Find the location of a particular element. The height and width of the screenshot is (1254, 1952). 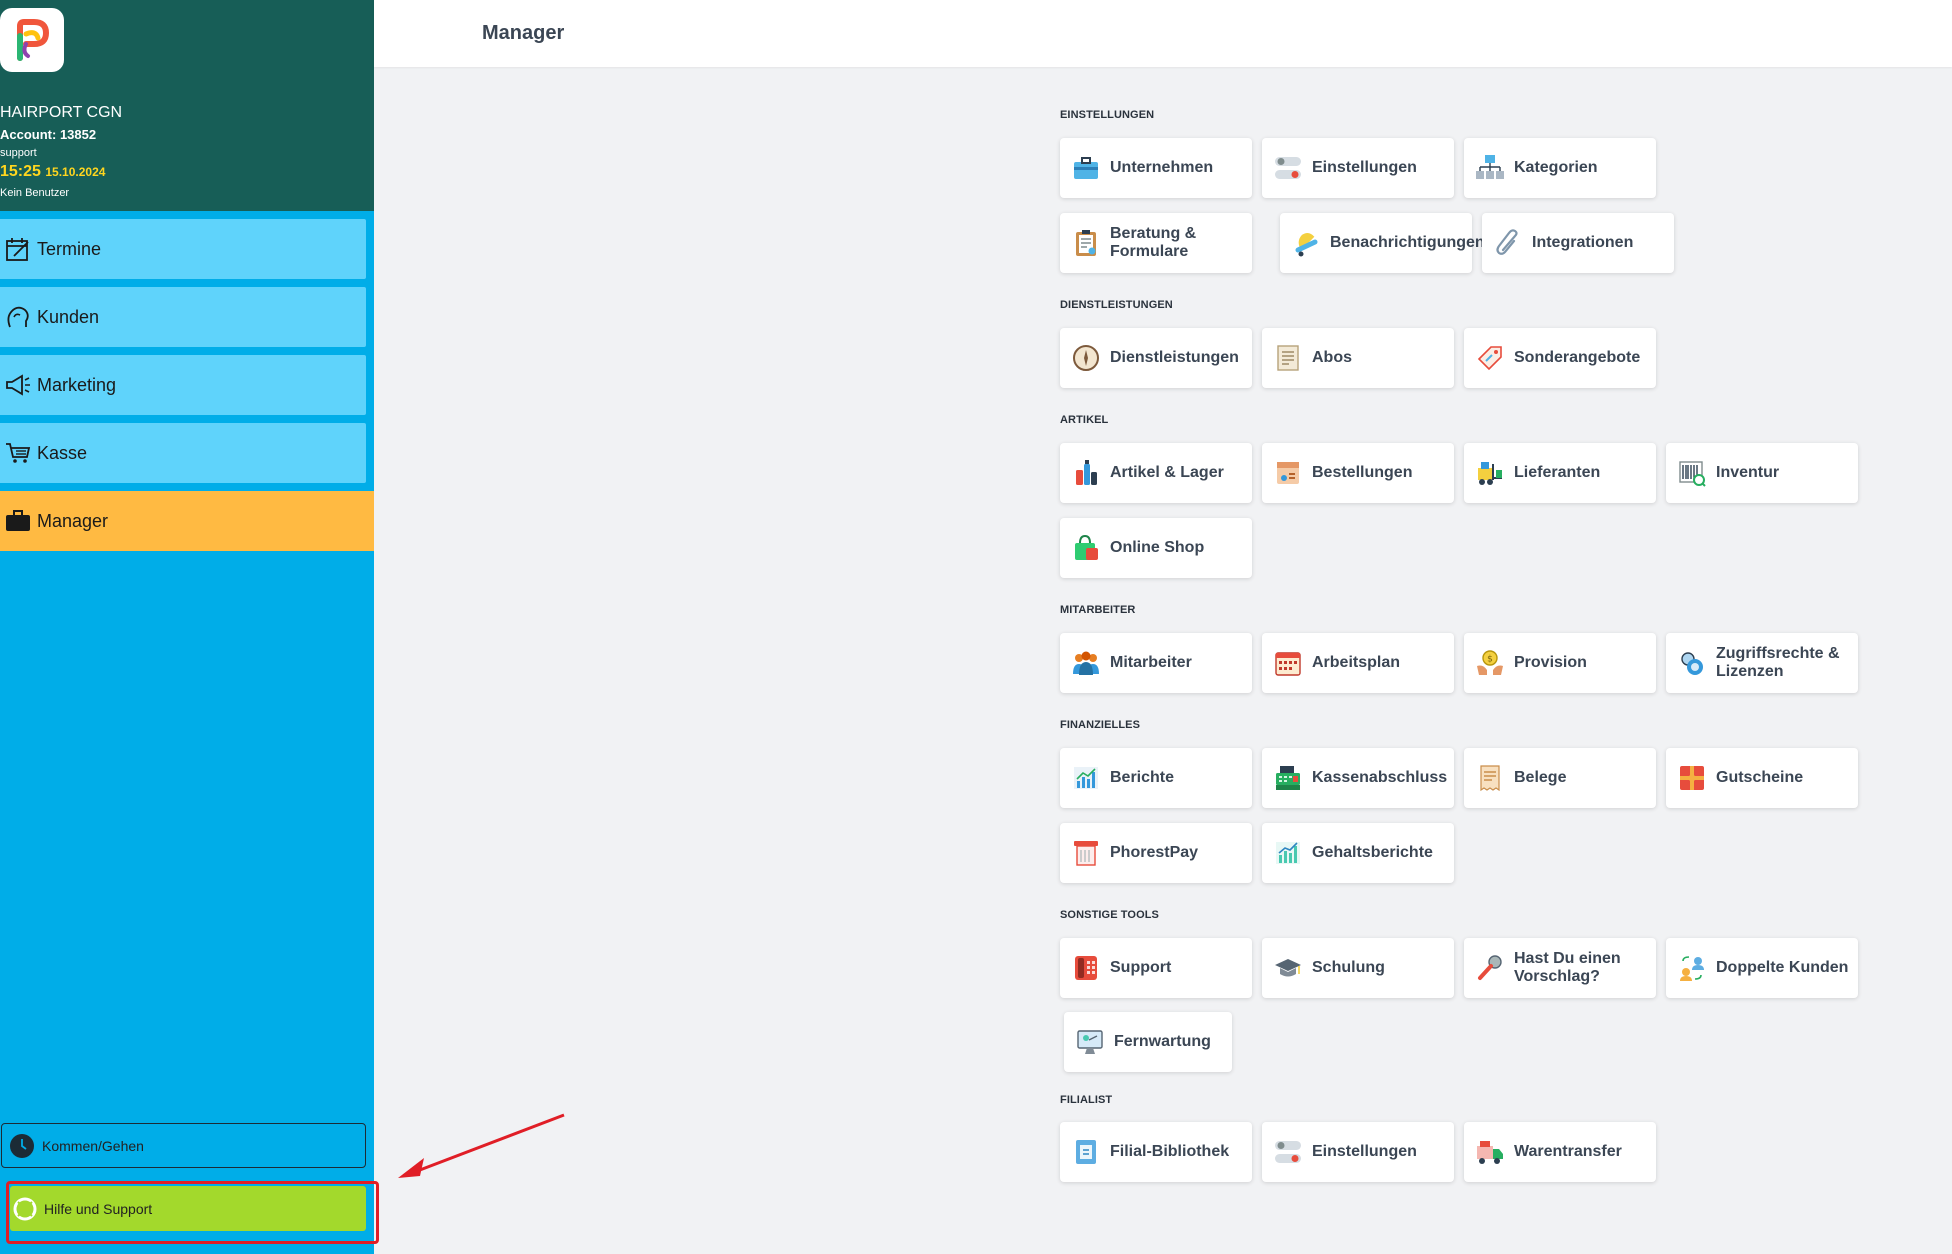

tile-schulung: Schulung is located at coordinates (1358, 968).